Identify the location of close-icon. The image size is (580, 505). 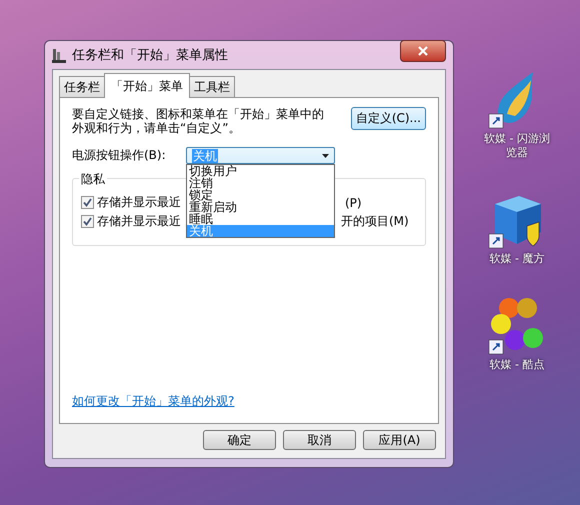
(423, 51).